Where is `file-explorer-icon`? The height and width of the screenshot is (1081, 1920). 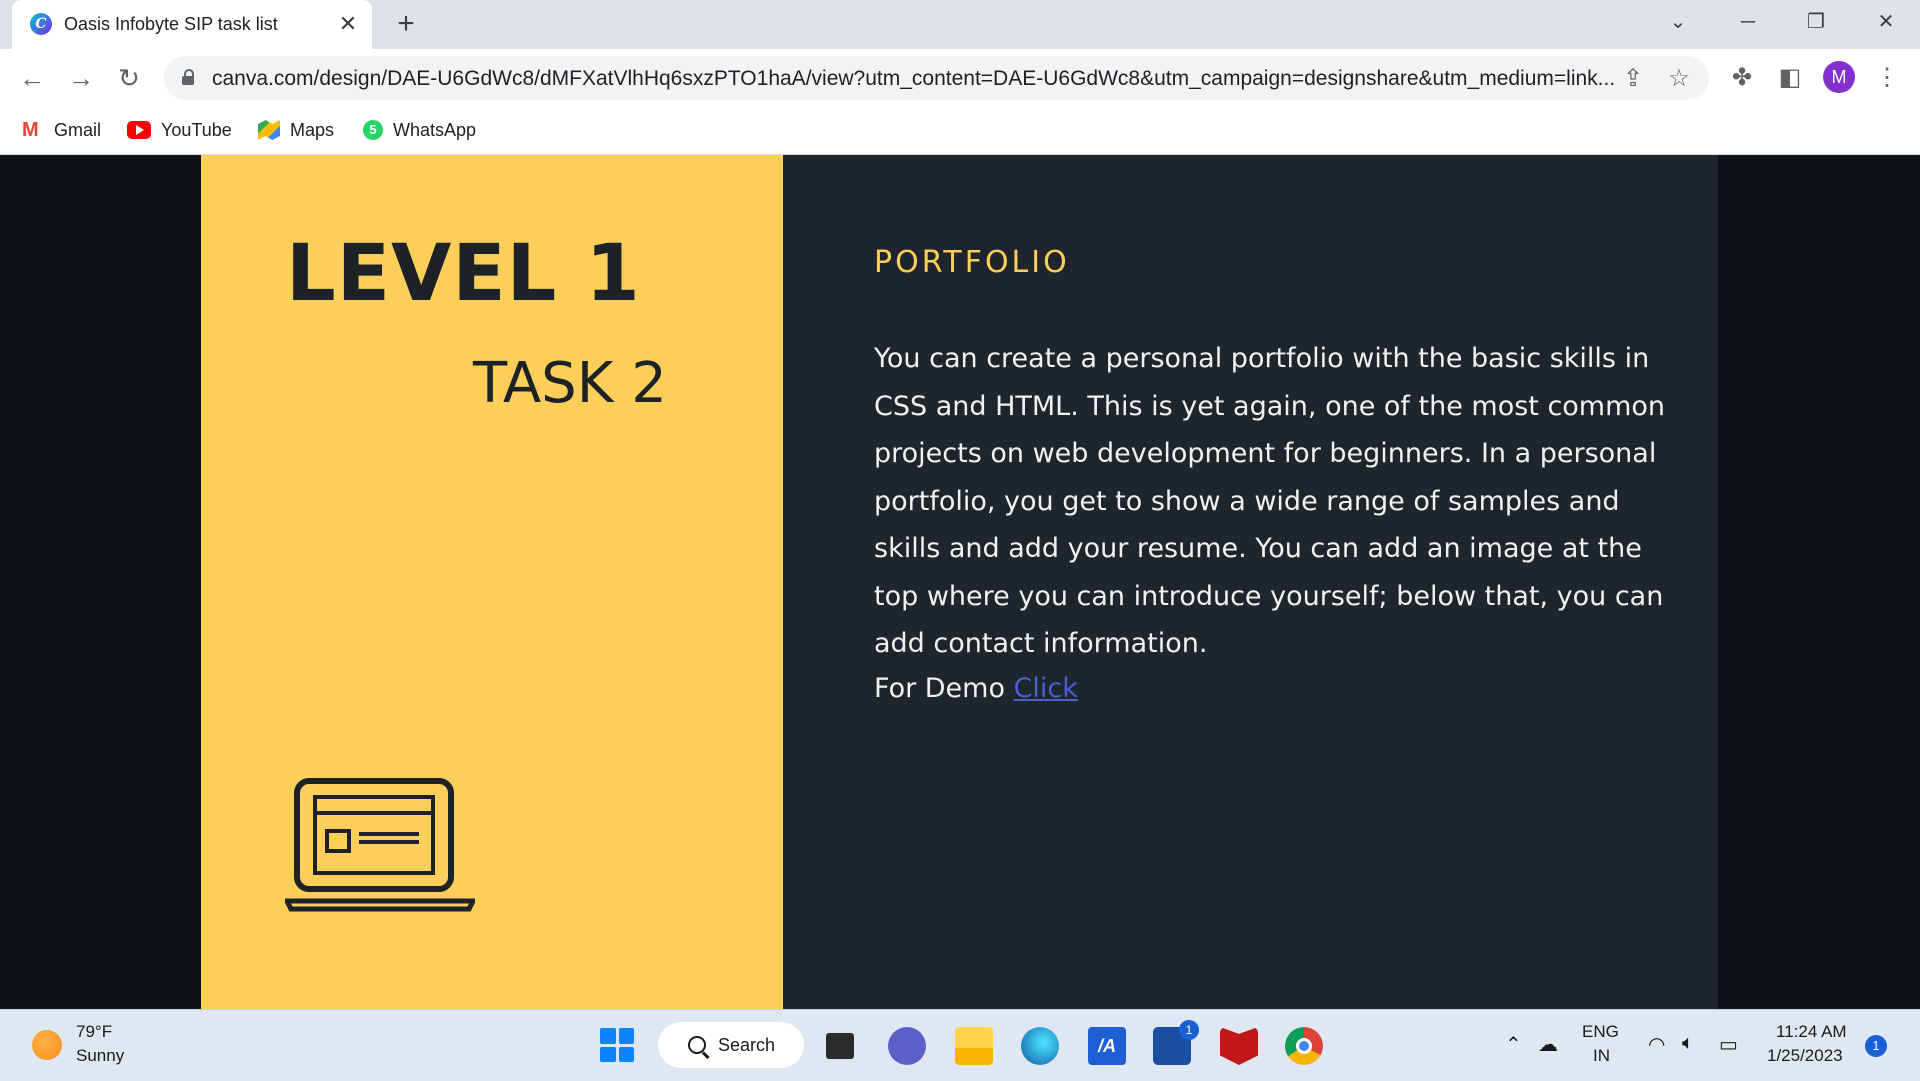
file-explorer-icon is located at coordinates (974, 1046).